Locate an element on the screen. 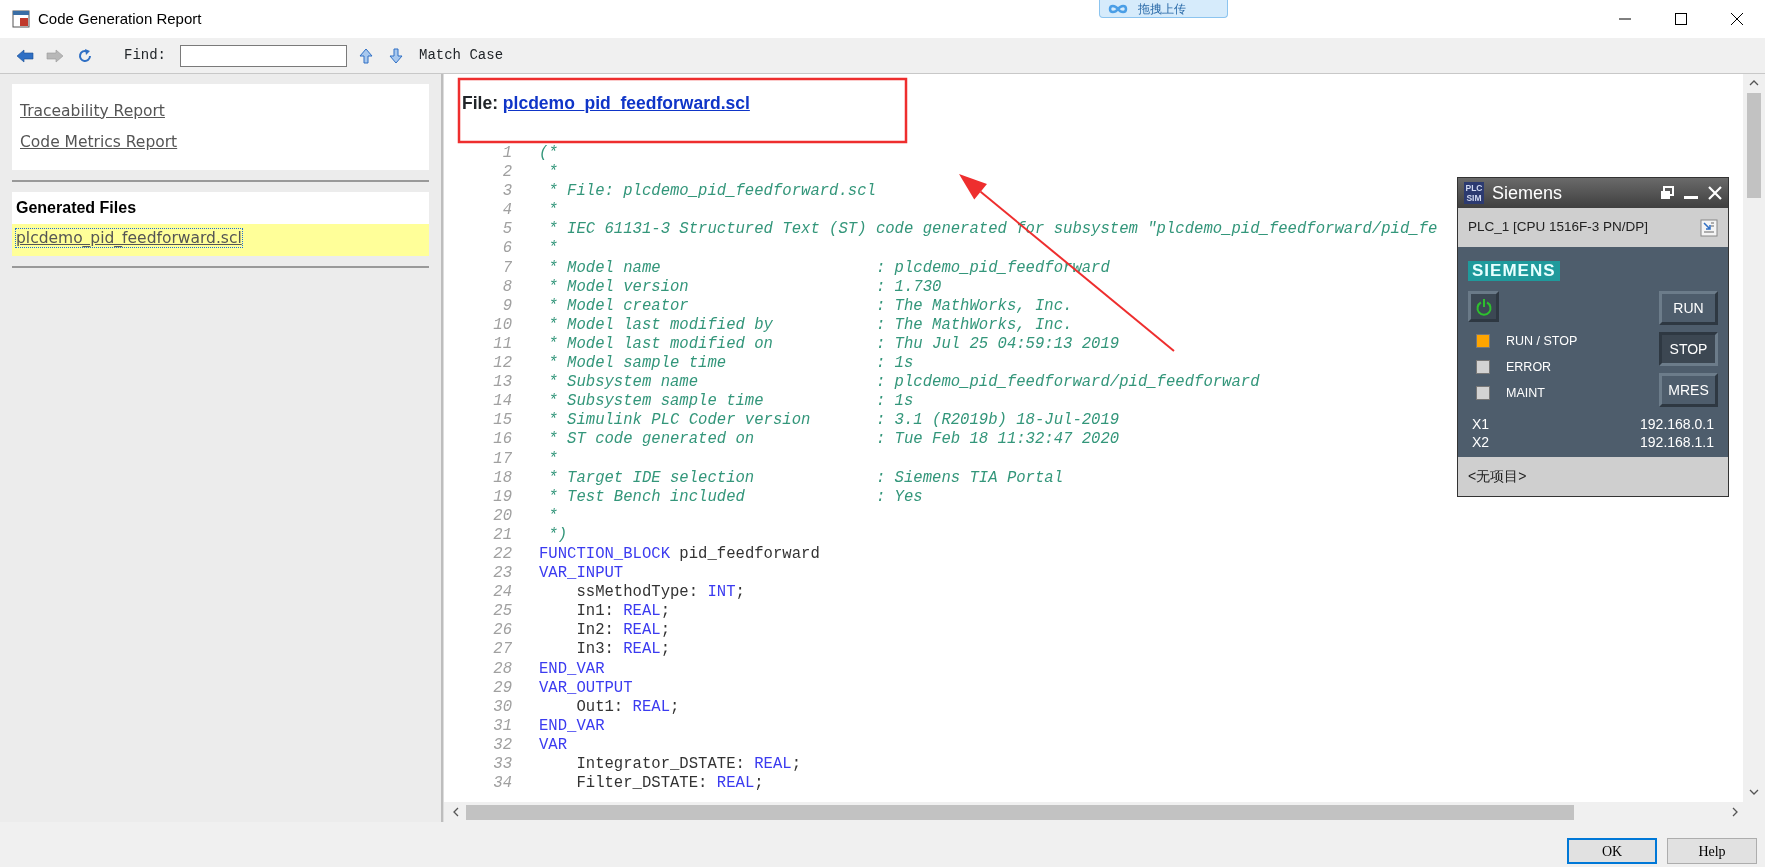 The image size is (1765, 867). report-link: Traceability Report is located at coordinates (92, 111).